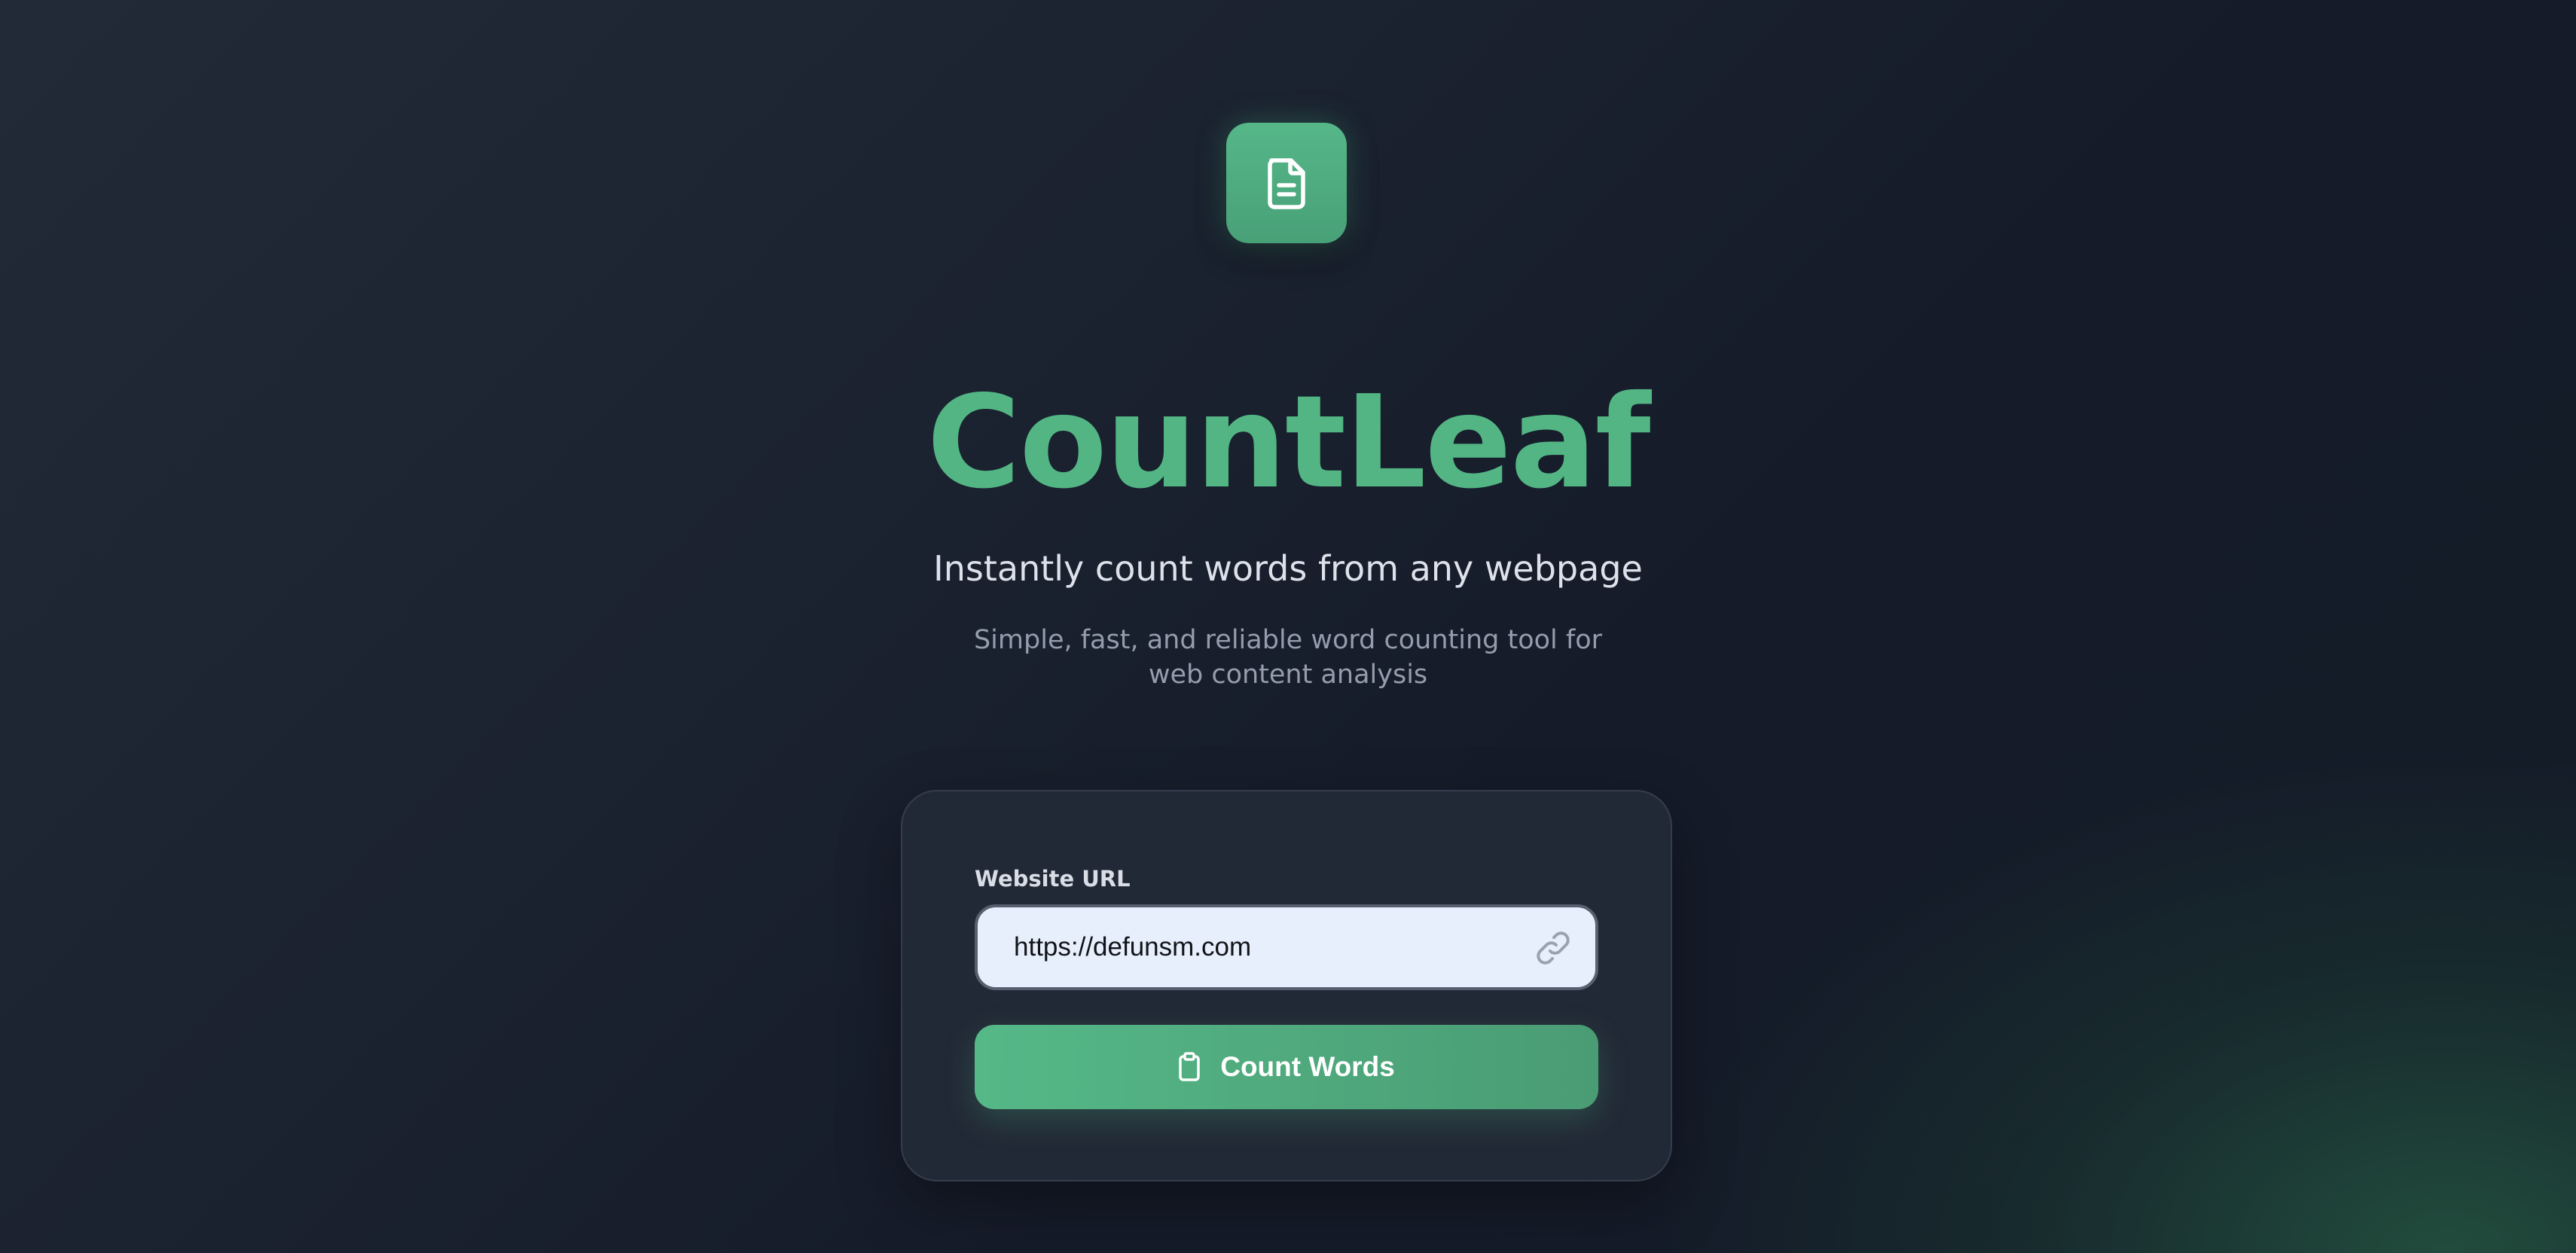  What do you see at coordinates (1053, 879) in the screenshot?
I see `url-field-label: Website URL` at bounding box center [1053, 879].